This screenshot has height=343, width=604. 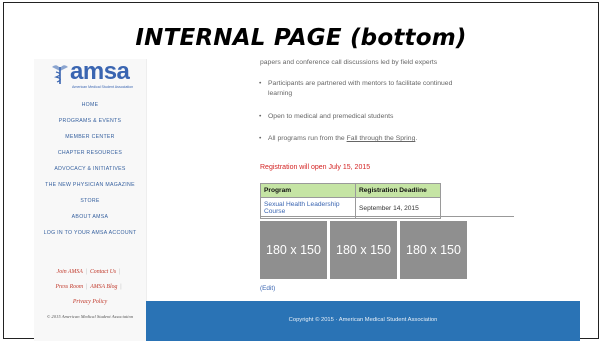 I want to click on bullet-eligibility: Open to medical and premedical students, so click(x=326, y=117).